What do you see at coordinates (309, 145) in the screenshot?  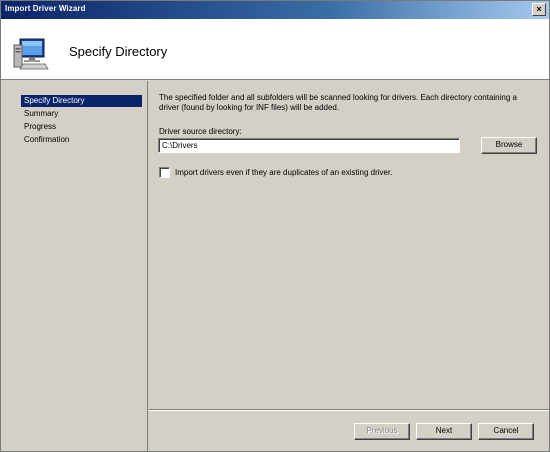 I see `source-directory-input` at bounding box center [309, 145].